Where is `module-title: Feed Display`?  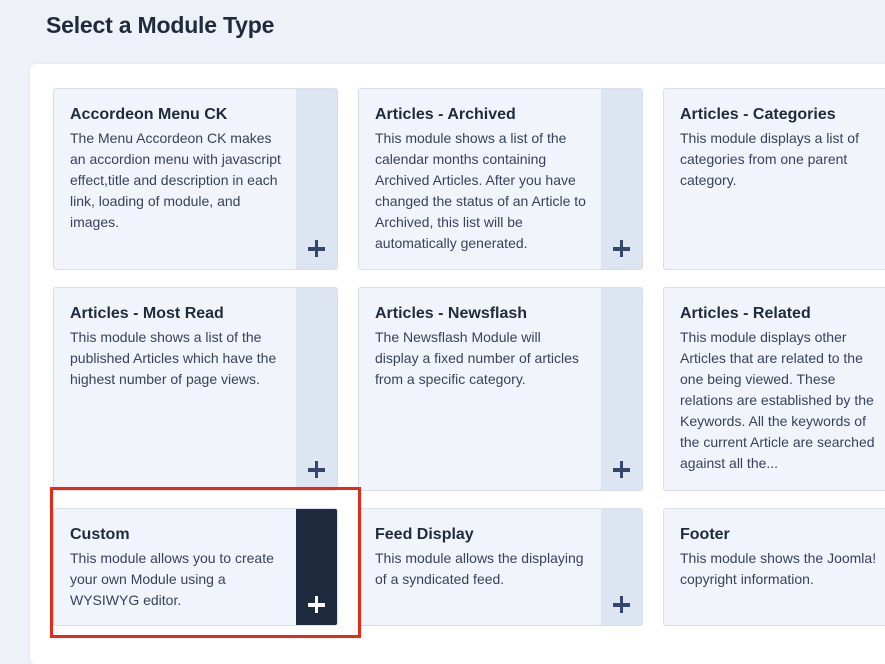
module-title: Feed Display is located at coordinates (424, 534).